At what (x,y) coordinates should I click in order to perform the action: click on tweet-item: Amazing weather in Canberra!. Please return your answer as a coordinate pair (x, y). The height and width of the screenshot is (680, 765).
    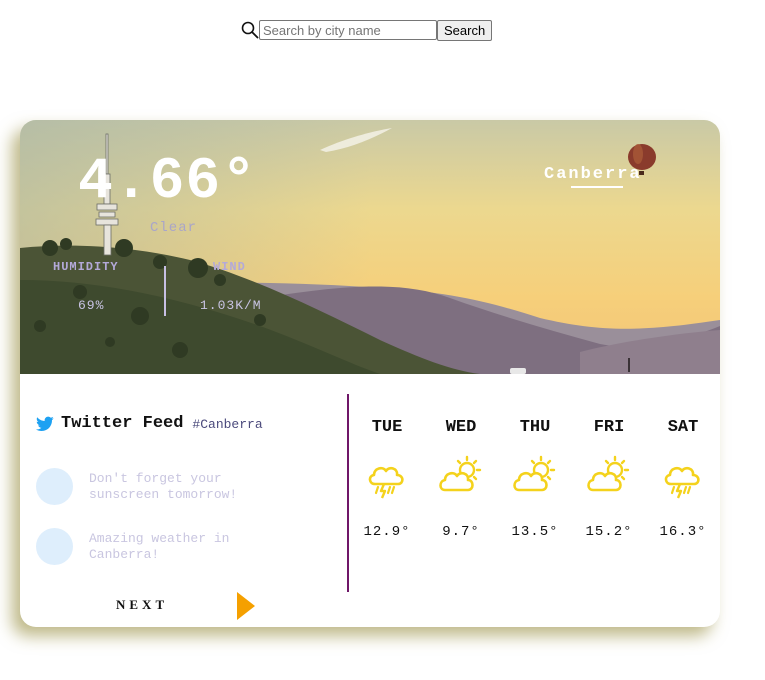
    Looking at the image, I should click on (186, 546).